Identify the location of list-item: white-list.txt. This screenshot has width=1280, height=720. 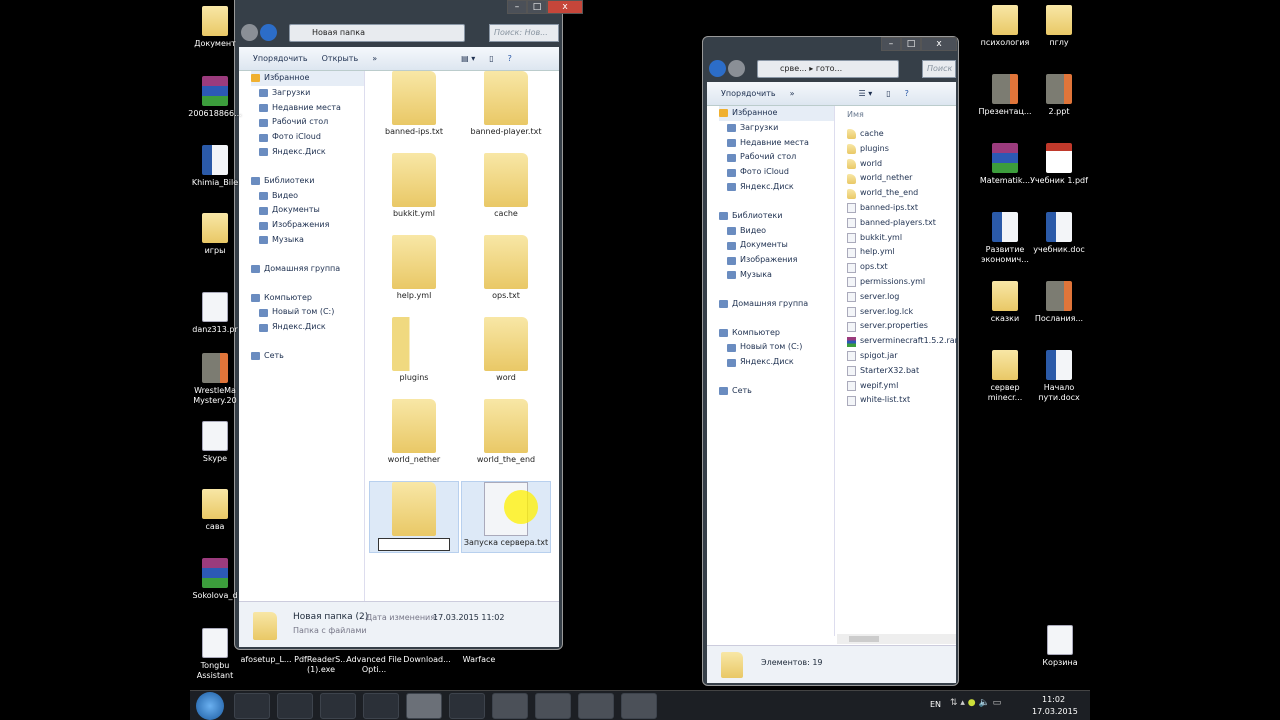
(902, 400).